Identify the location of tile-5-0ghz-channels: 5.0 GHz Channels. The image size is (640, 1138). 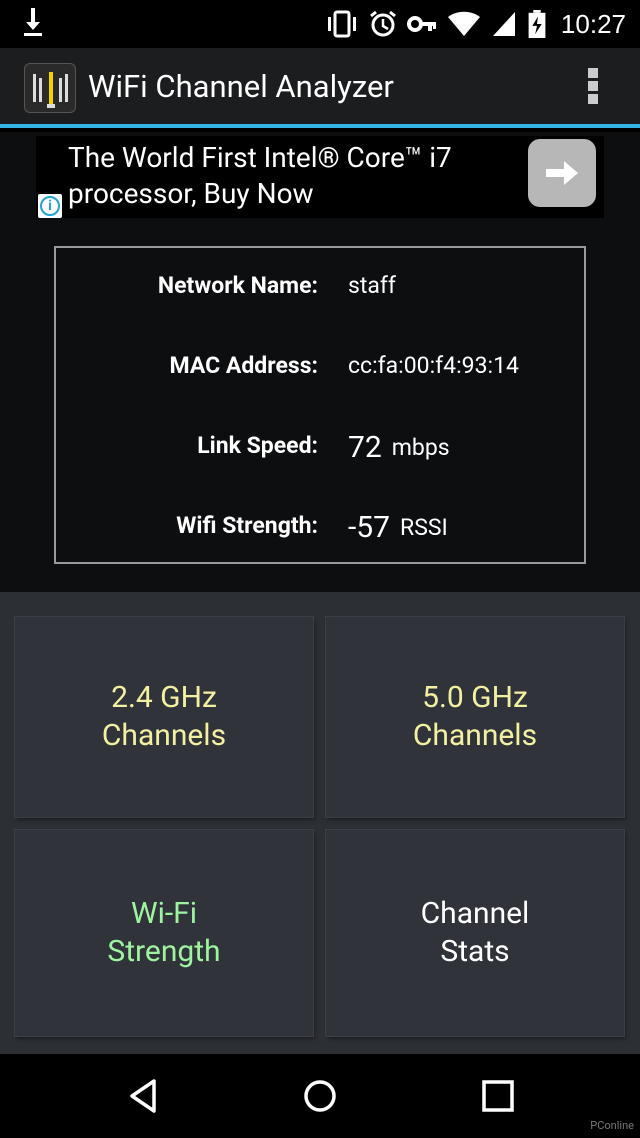
(475, 717).